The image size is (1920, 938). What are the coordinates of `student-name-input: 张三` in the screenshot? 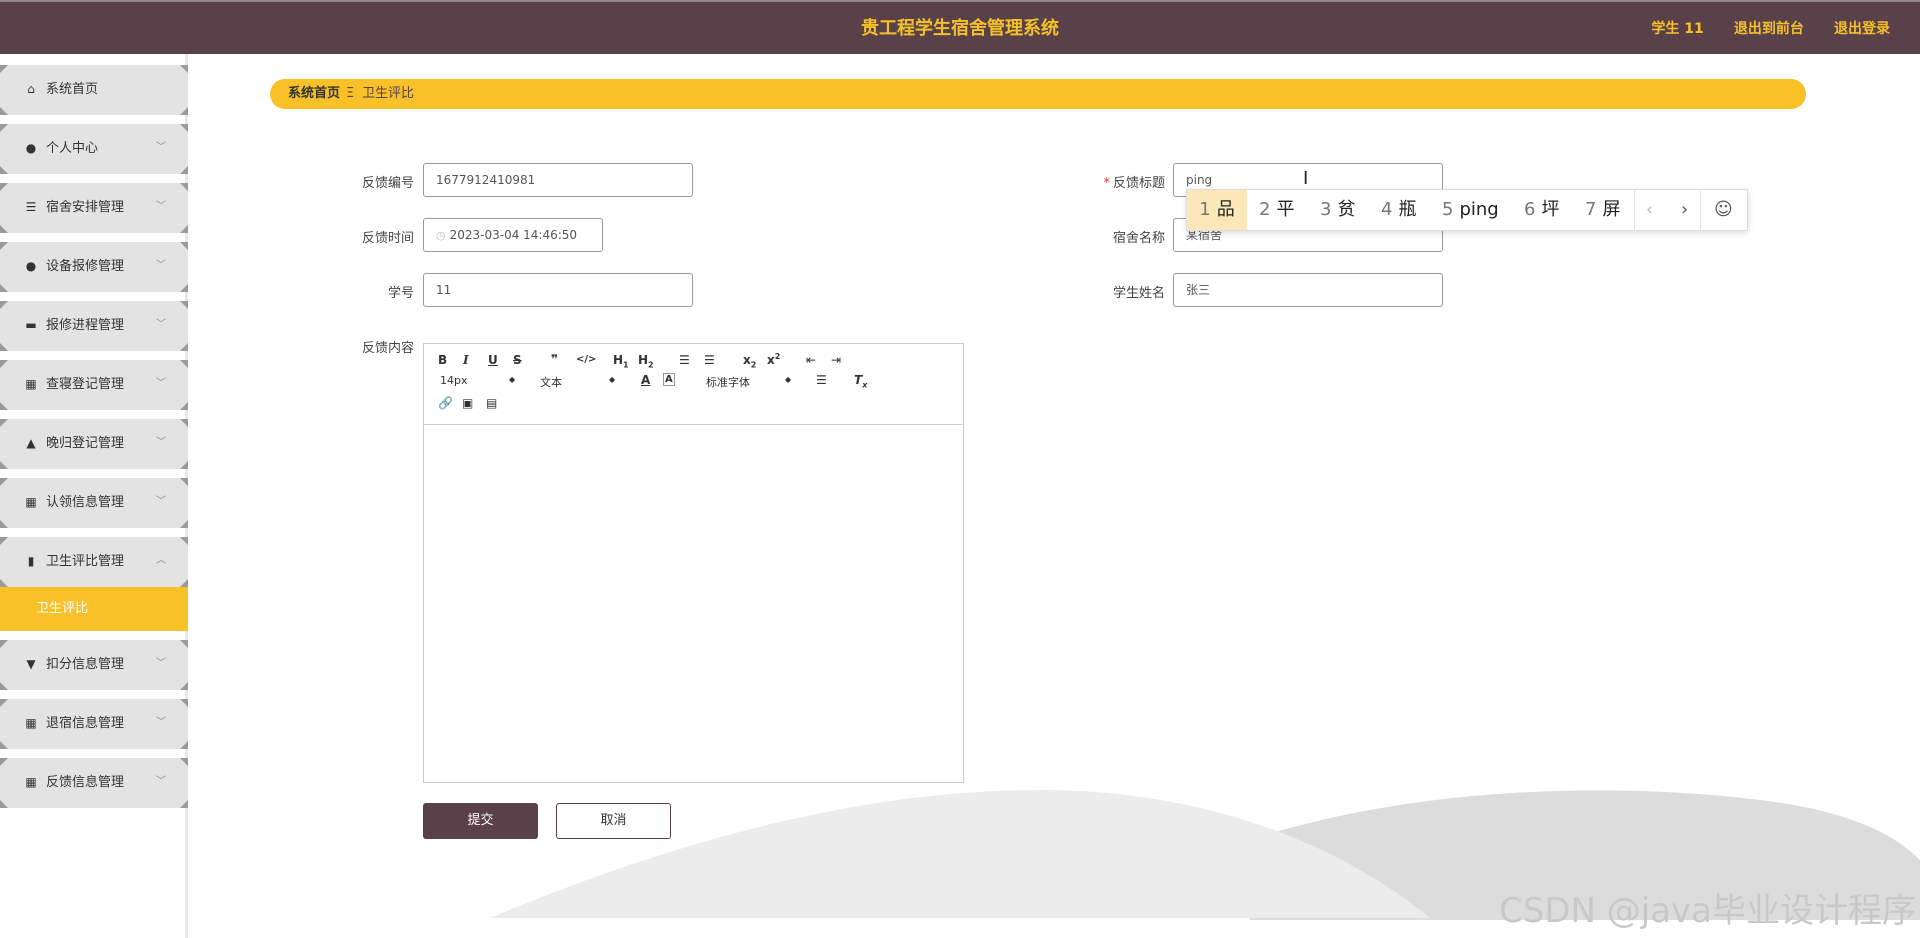 It's located at (1308, 290).